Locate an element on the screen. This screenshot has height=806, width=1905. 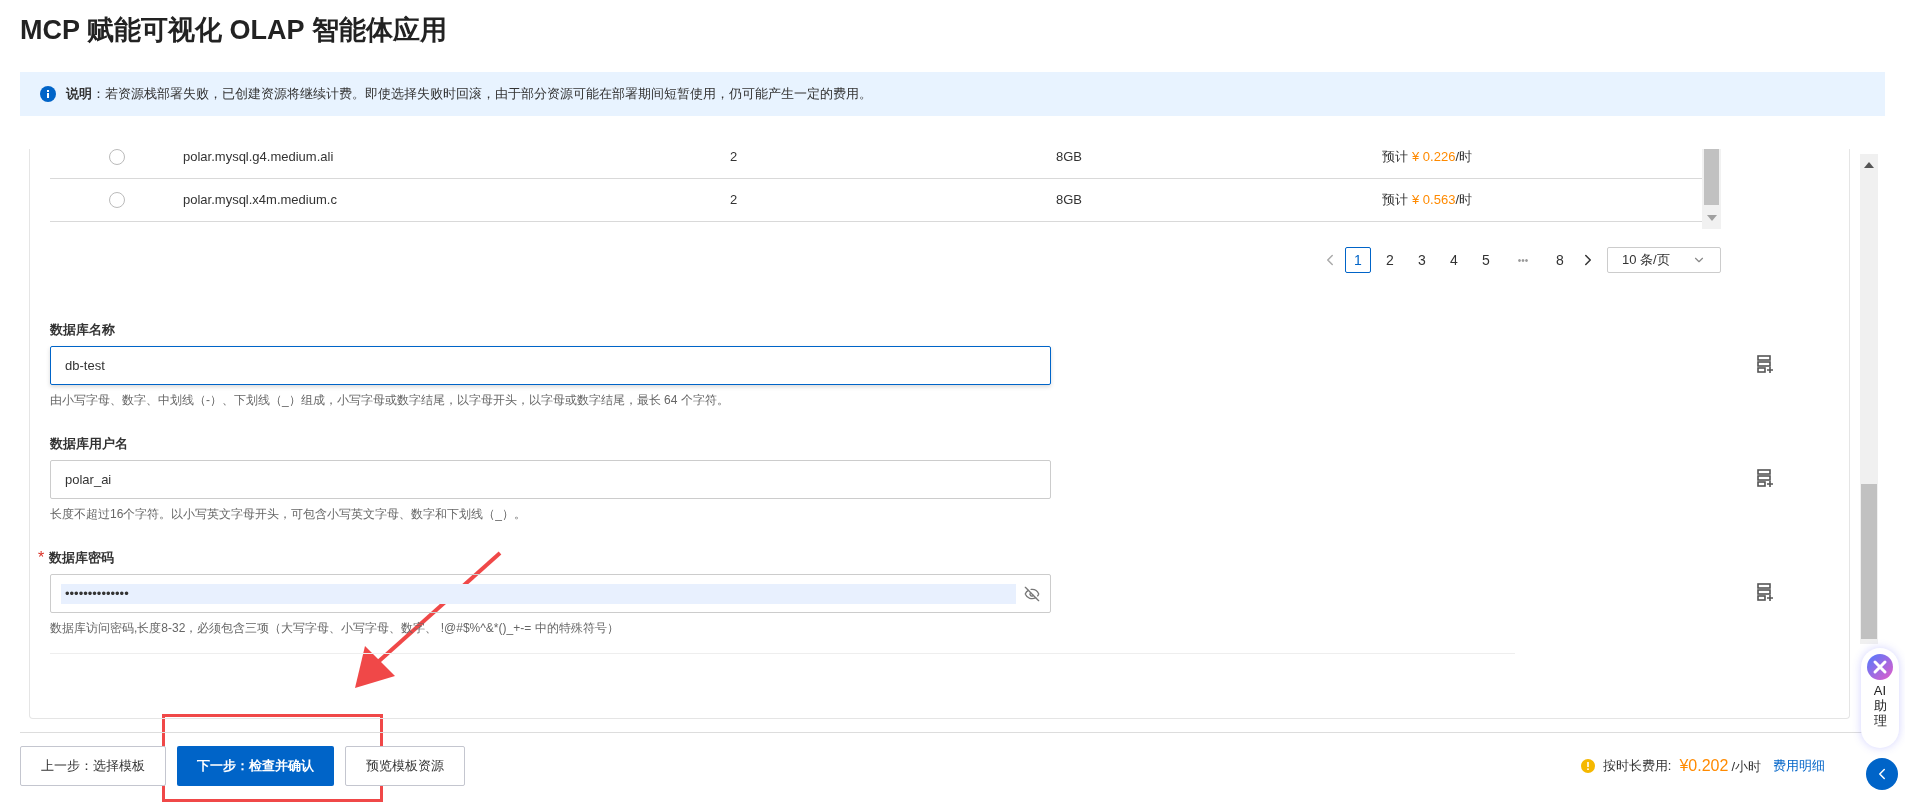
assistant-label: AI助理 is located at coordinates (1880, 706).